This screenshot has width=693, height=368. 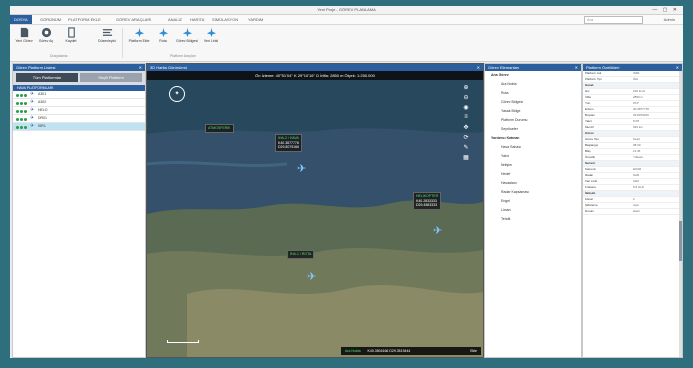 I want to click on open-icon, so click(x=46, y=32).